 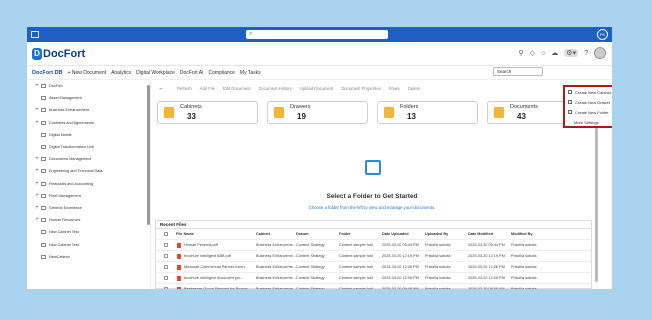 What do you see at coordinates (394, 88) in the screenshot?
I see `toolbar-share: Share` at bounding box center [394, 88].